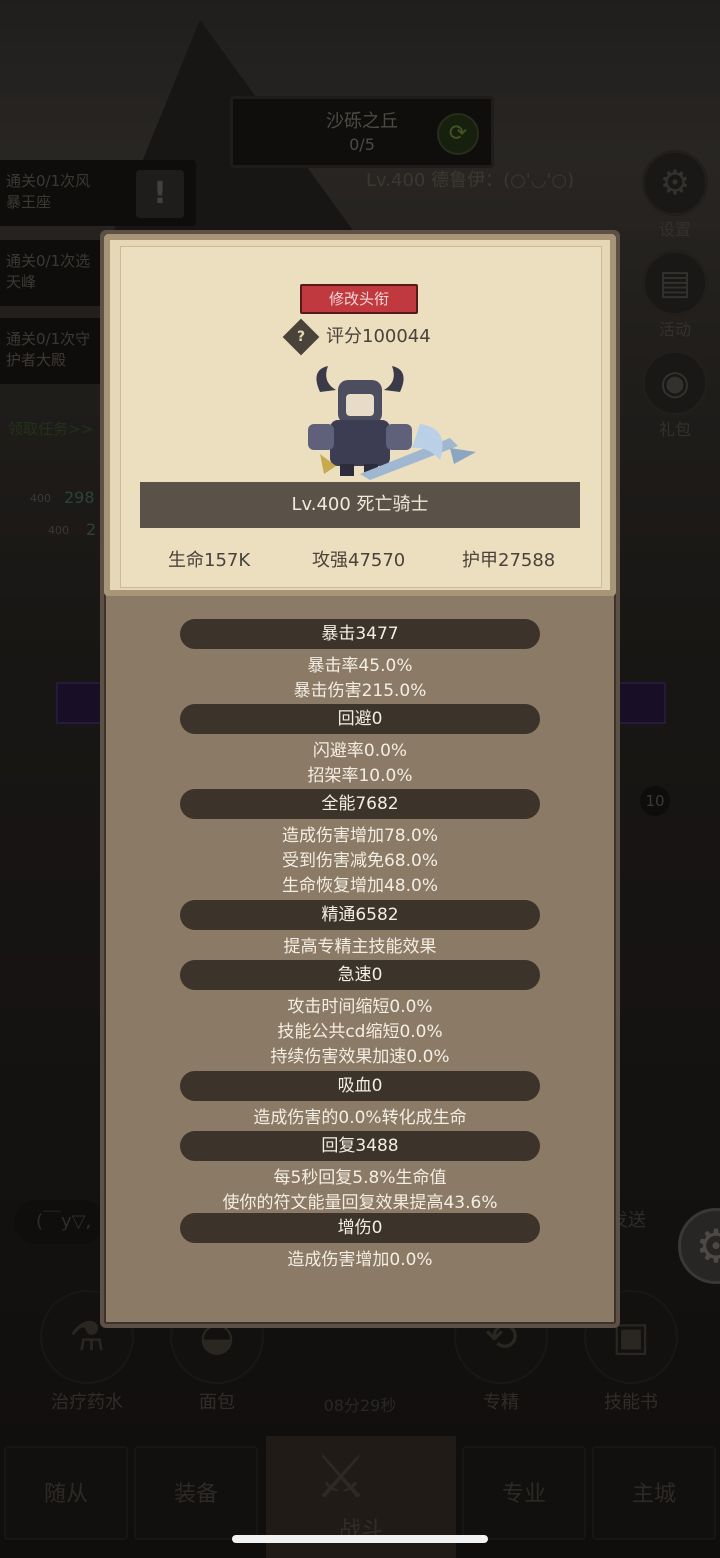  I want to click on help-icon: ?, so click(301, 337).